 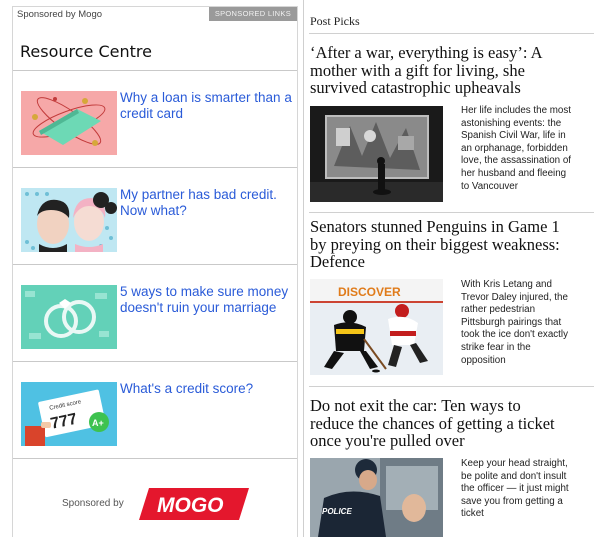 What do you see at coordinates (514, 173) in the screenshot?
I see `summary-line: her husband and fleeing` at bounding box center [514, 173].